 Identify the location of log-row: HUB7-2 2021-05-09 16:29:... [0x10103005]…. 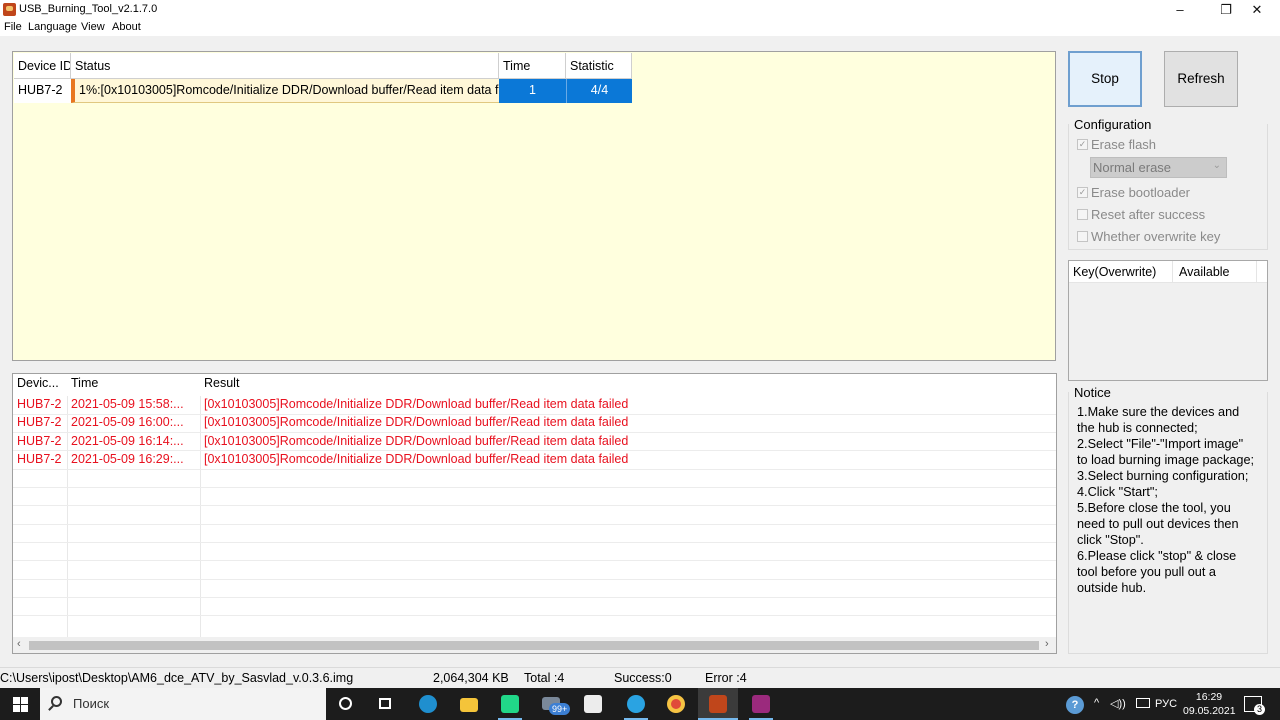
(534, 459).